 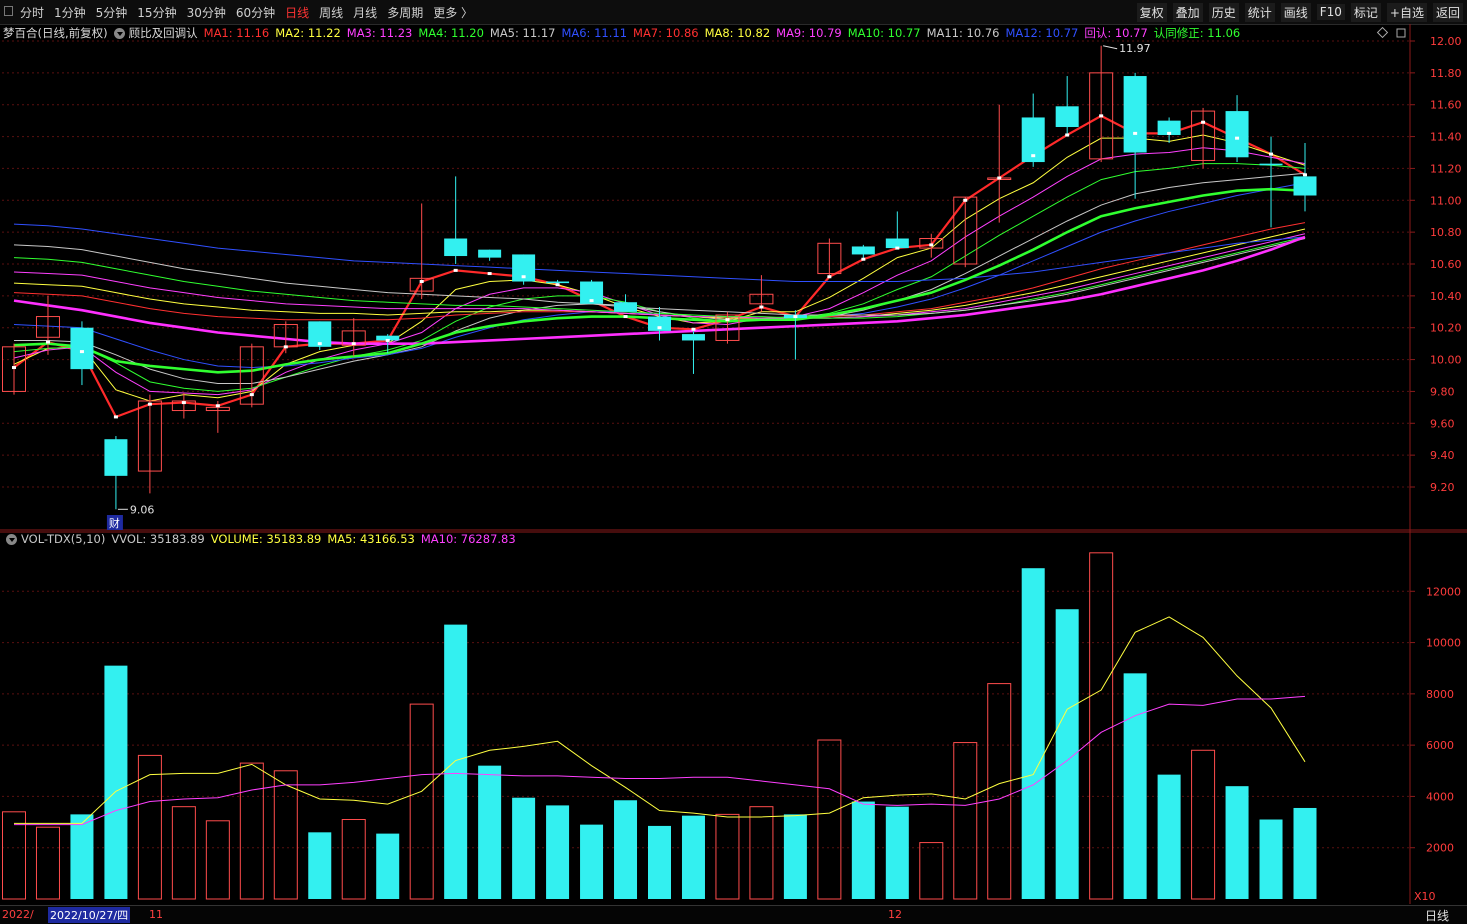 I want to click on volume-ma-line-MA10, so click(x=660, y=760).